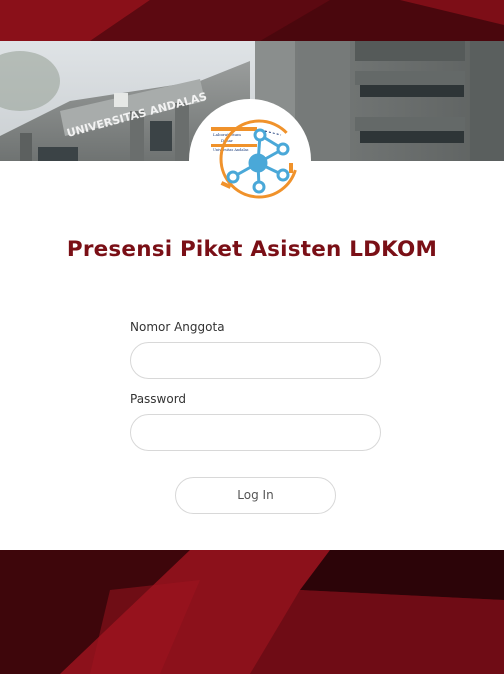 This screenshot has height=674, width=504. What do you see at coordinates (158, 399) in the screenshot?
I see `password-label: Password` at bounding box center [158, 399].